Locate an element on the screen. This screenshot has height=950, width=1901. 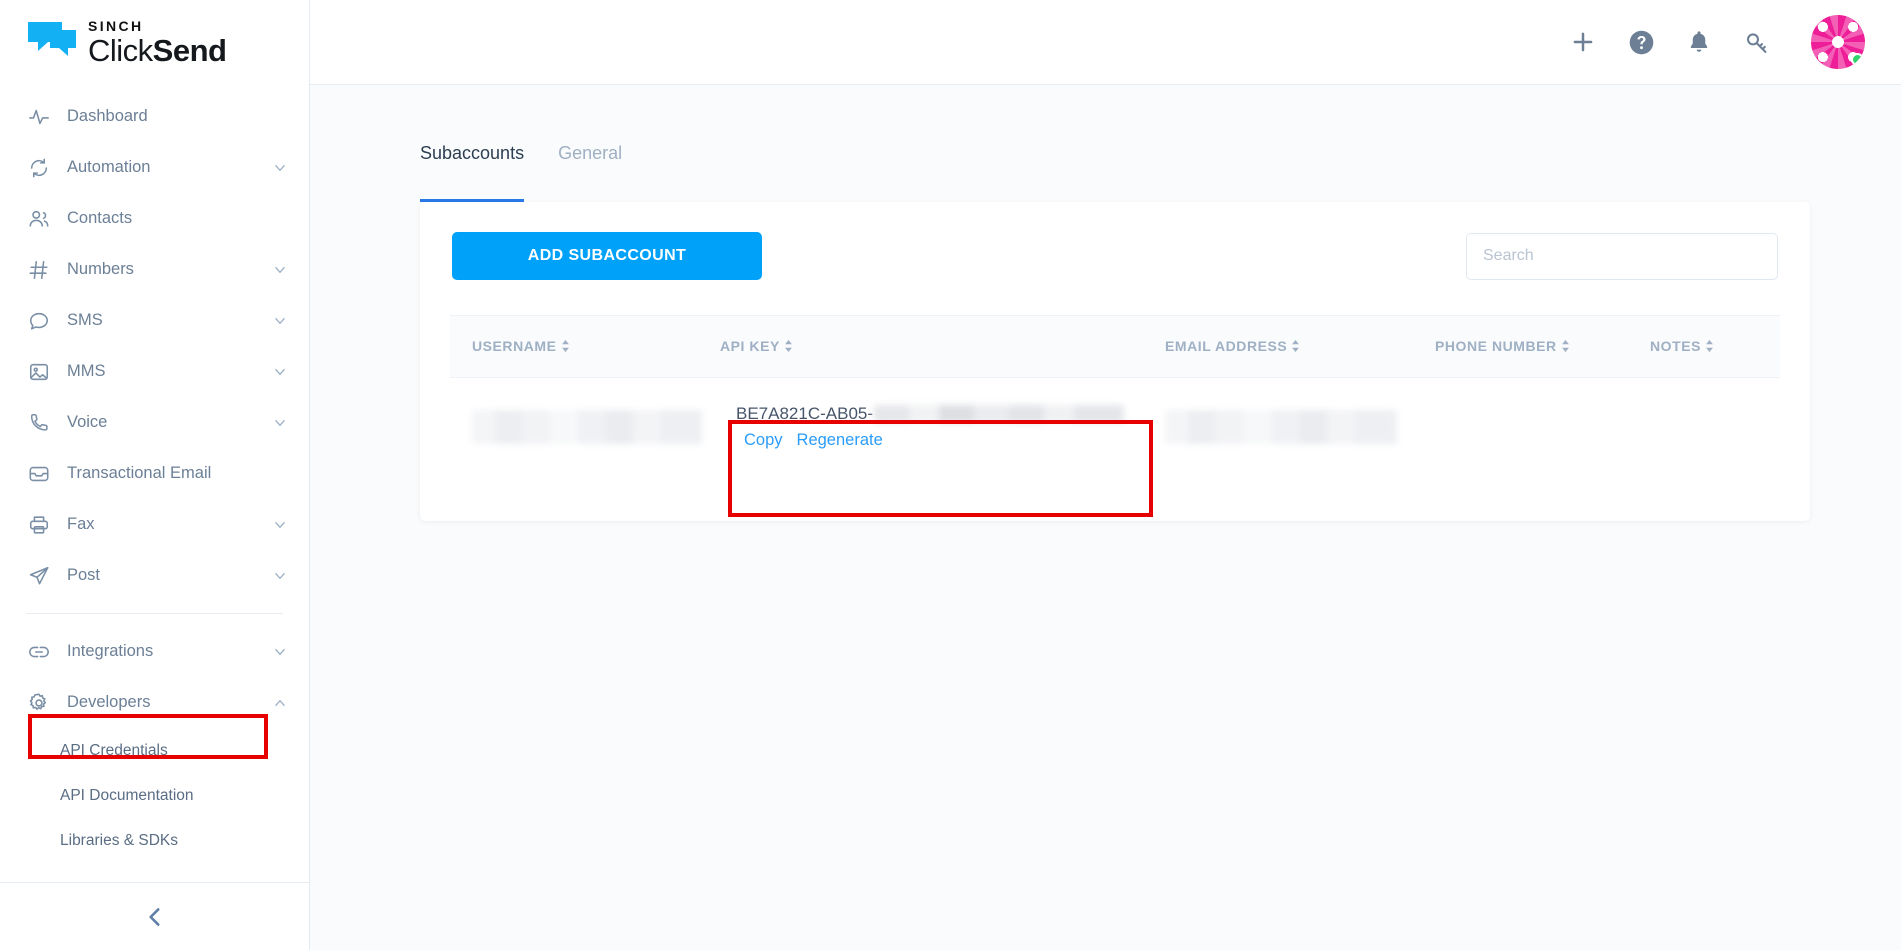
sidebar-item-label: Dashboard is located at coordinates (107, 116).